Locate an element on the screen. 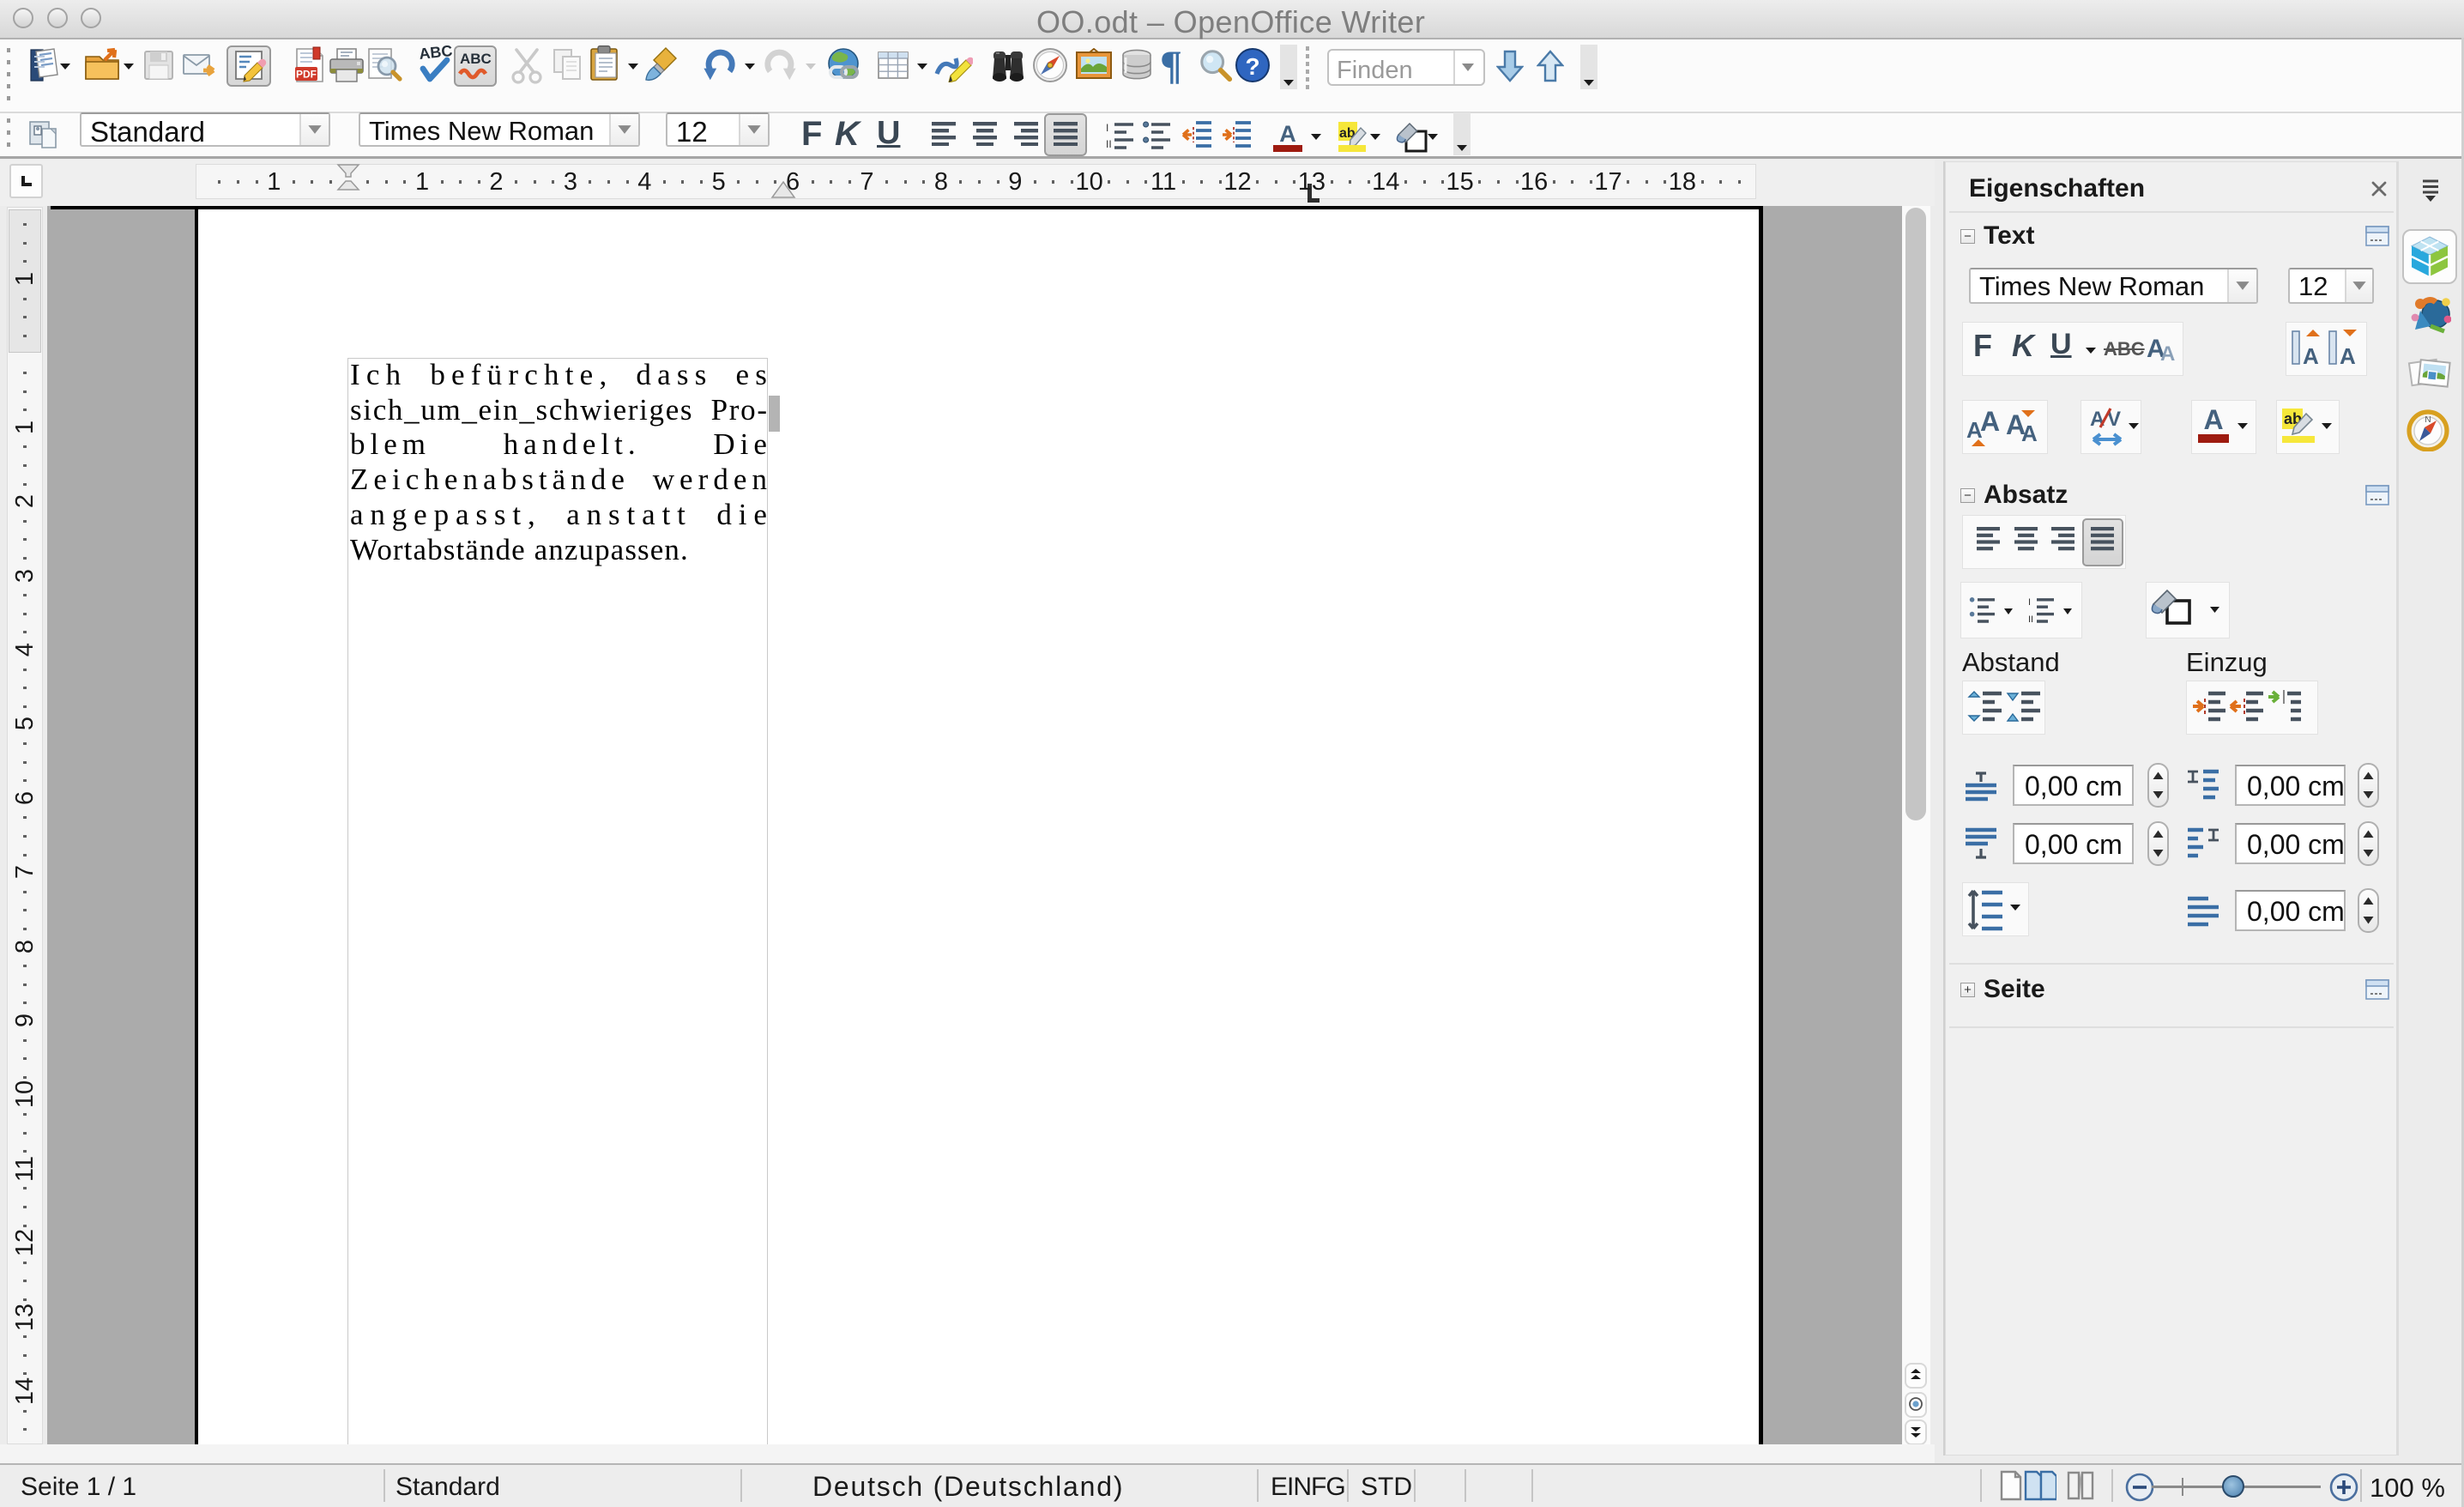 This screenshot has height=1507, width=2464. svg-text: PDF is located at coordinates (306, 75).